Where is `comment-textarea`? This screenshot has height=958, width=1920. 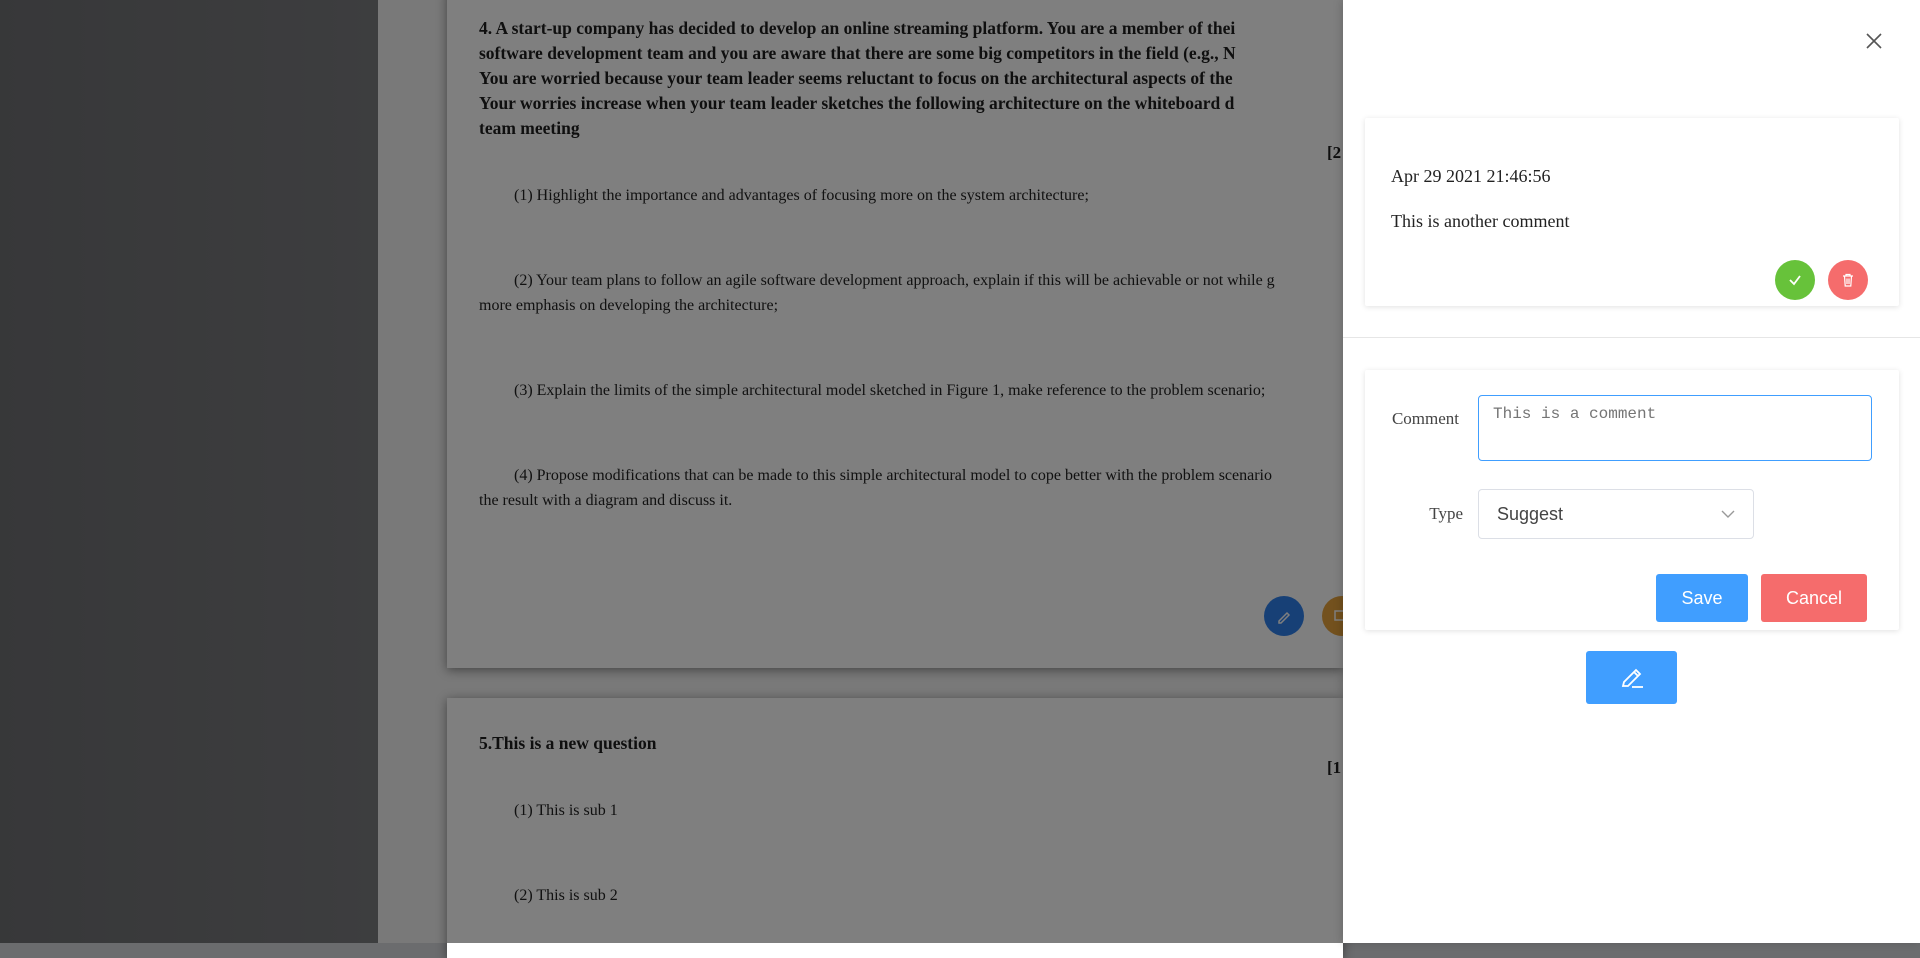
comment-textarea is located at coordinates (1675, 428).